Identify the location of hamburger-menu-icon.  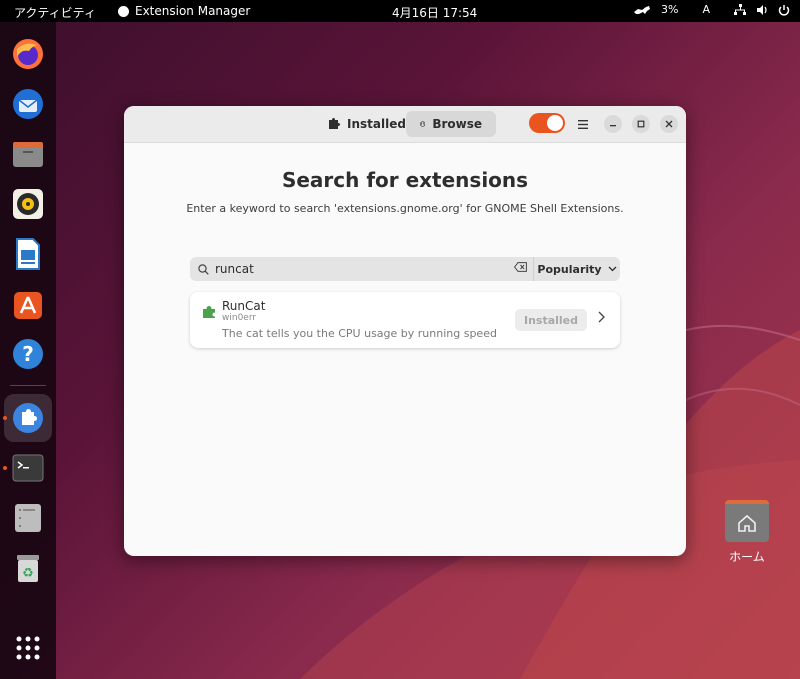
(583, 124).